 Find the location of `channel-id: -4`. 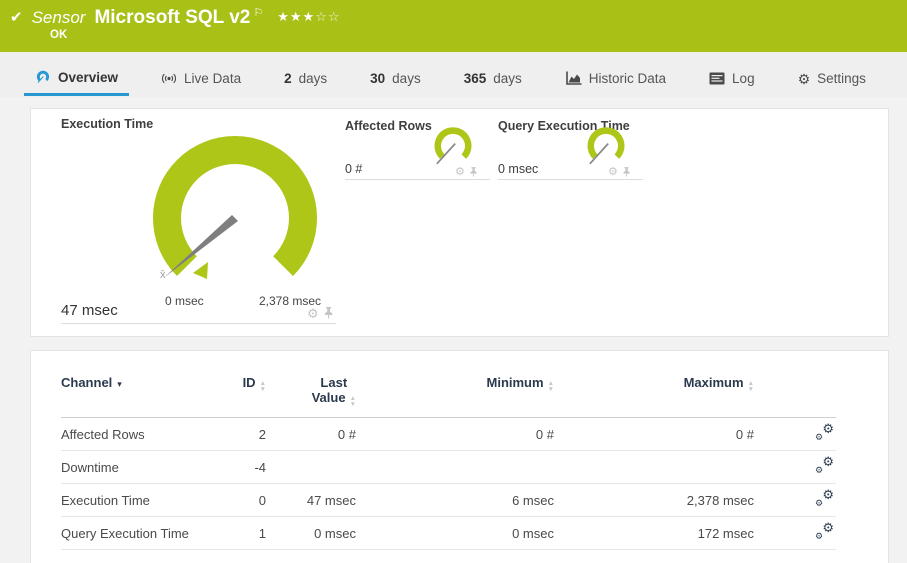

channel-id: -4 is located at coordinates (248, 467).